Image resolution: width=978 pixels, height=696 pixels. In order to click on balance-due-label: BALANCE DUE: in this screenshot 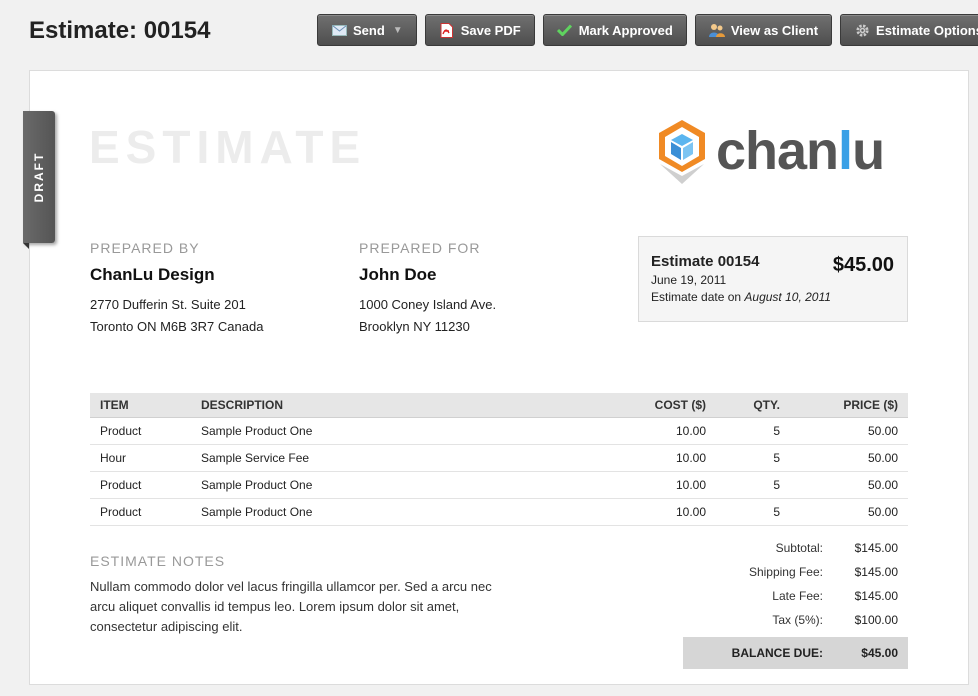, I will do `click(777, 653)`.